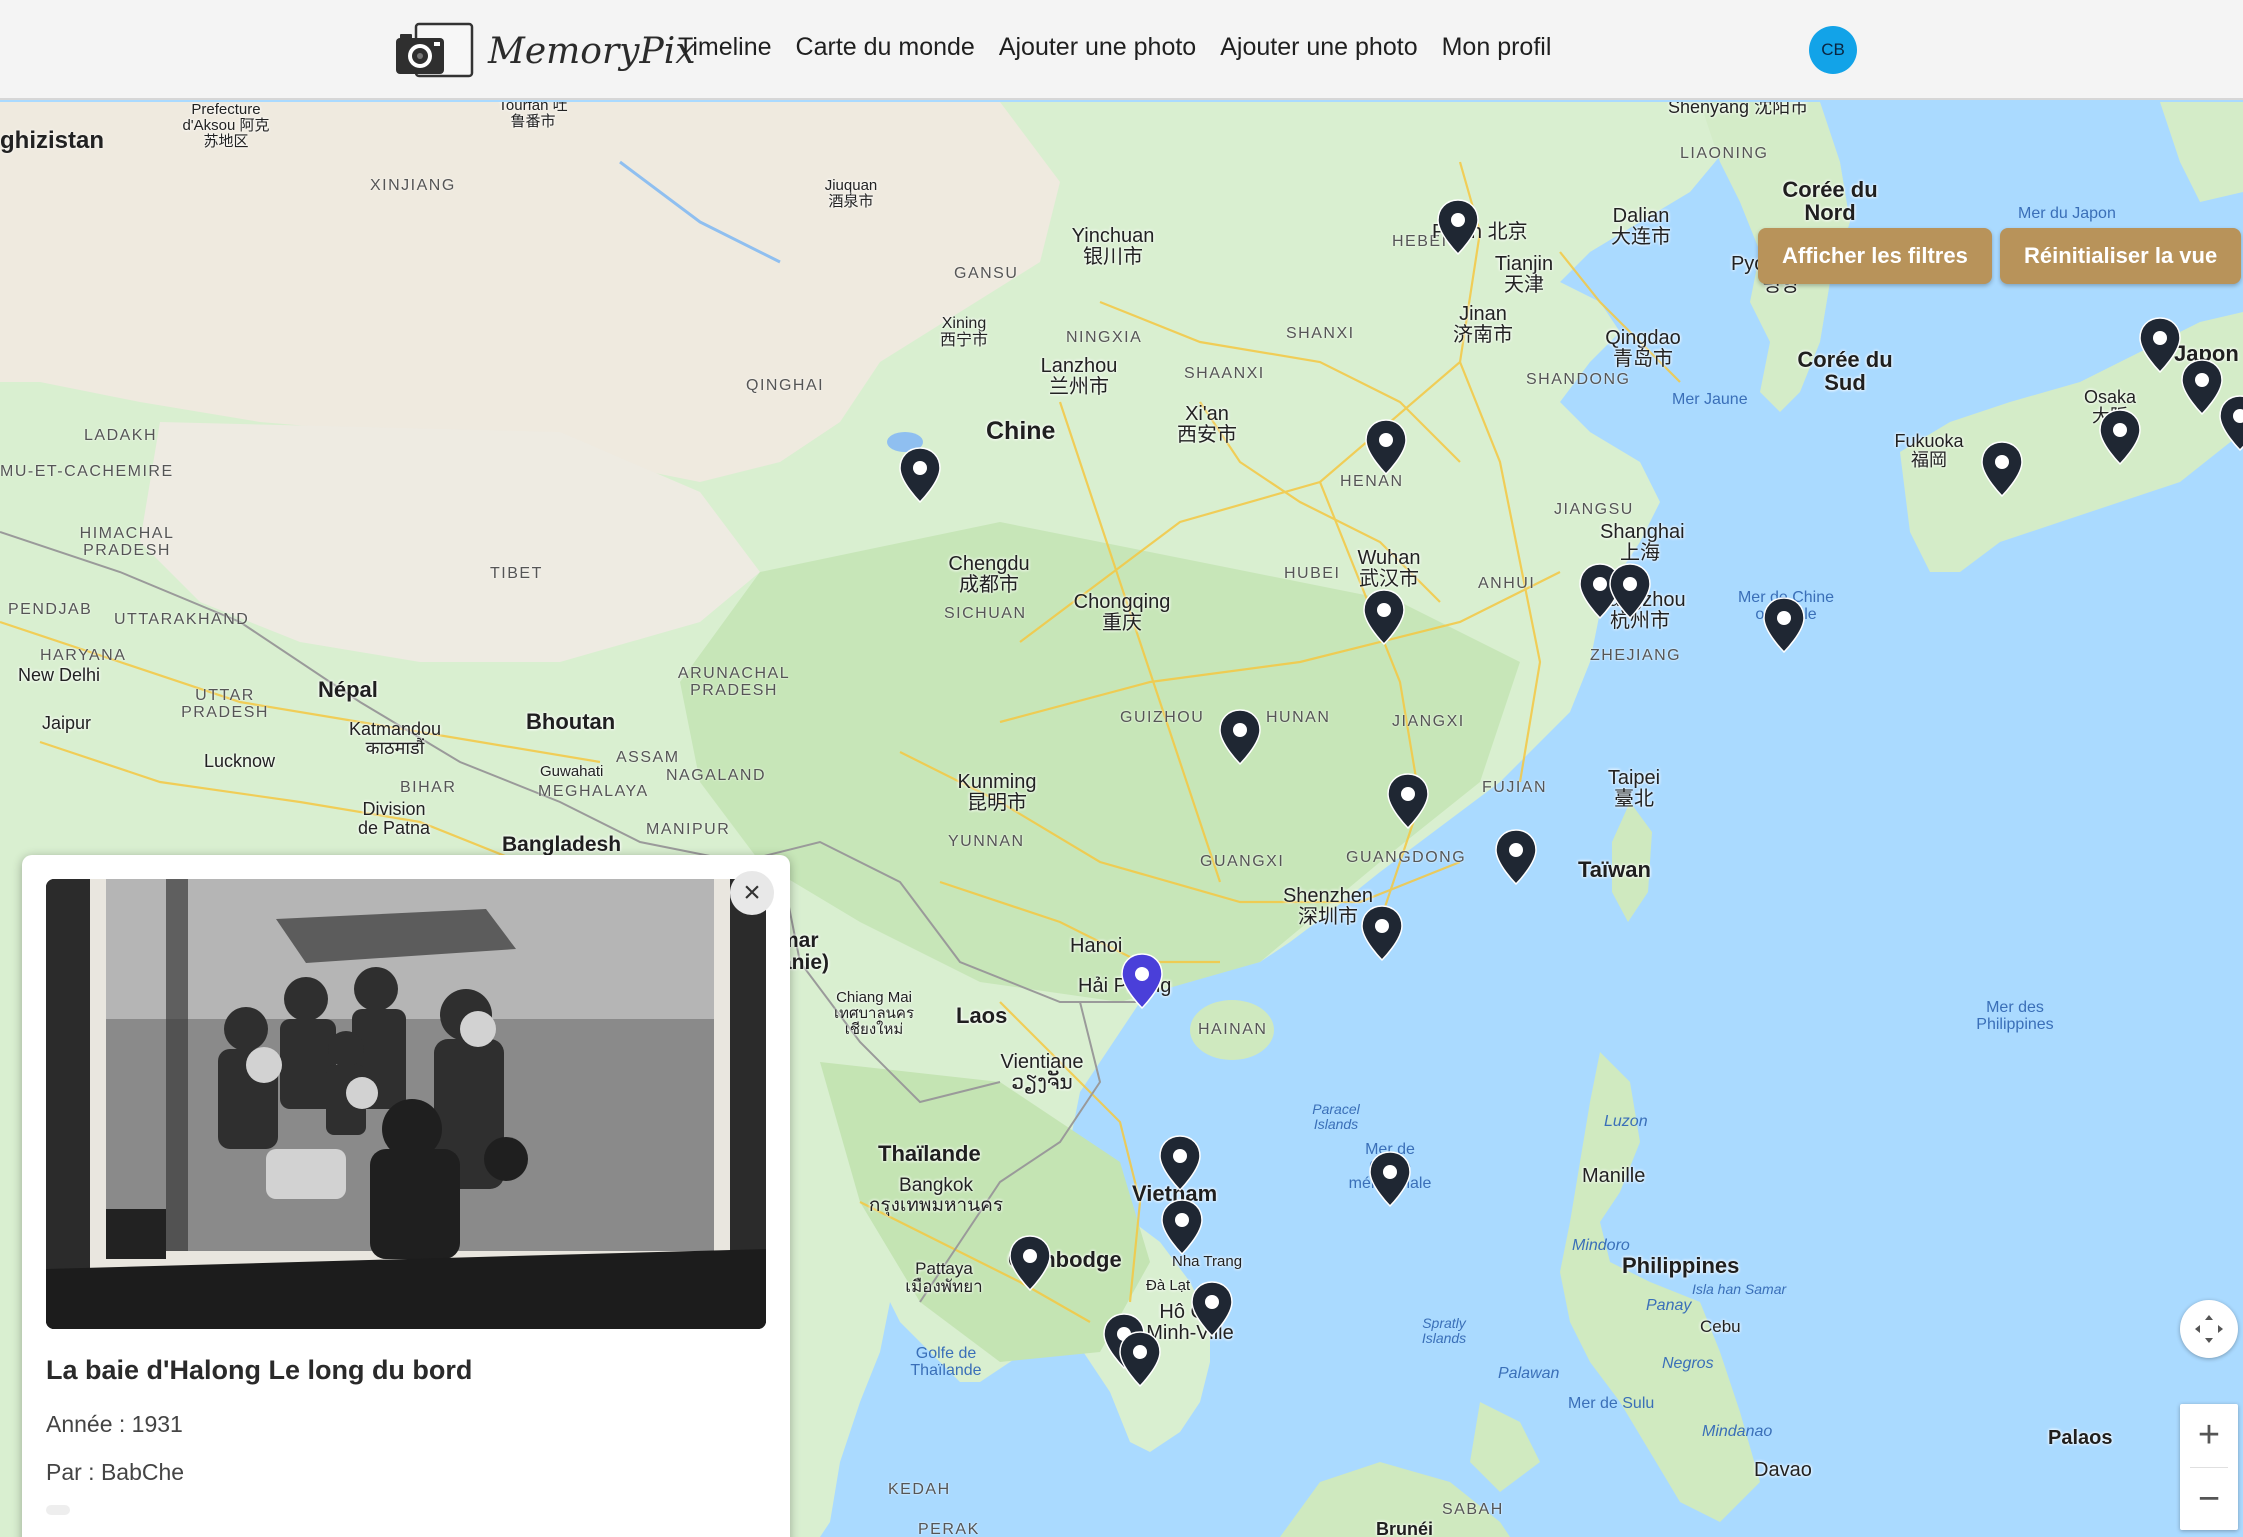  Describe the element at coordinates (1042, 1072) in the screenshot. I see `label-city: Vientiane ວຽງຈັນ` at that location.